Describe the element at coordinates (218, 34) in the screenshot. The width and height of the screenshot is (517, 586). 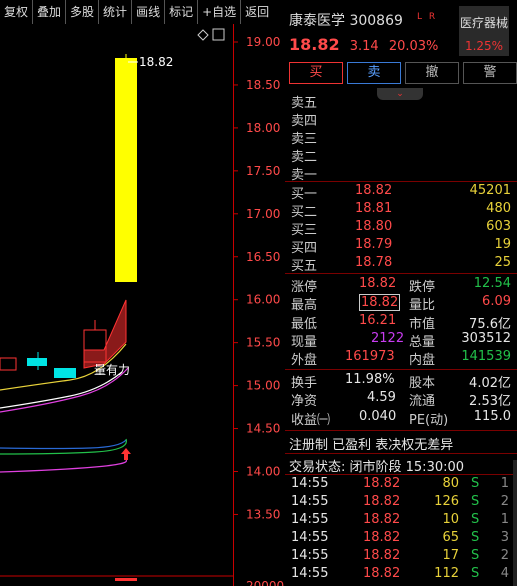
I see `collapse-box-icon` at that location.